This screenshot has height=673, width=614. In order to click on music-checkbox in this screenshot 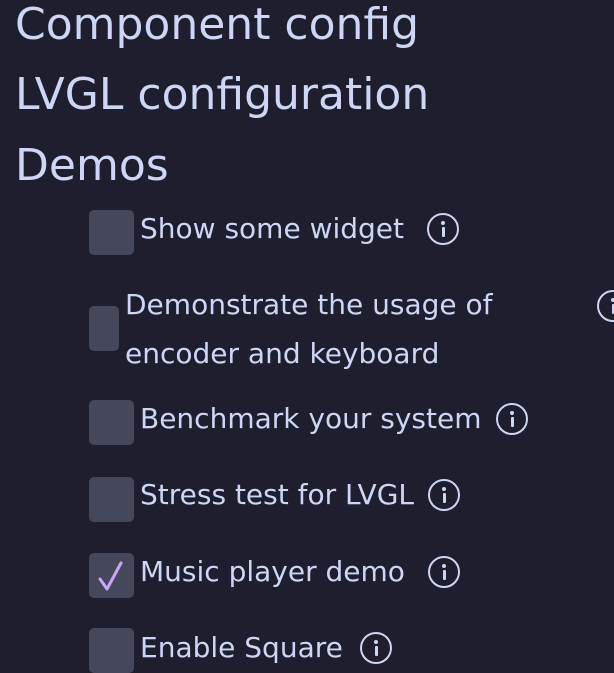, I will do `click(111, 575)`.